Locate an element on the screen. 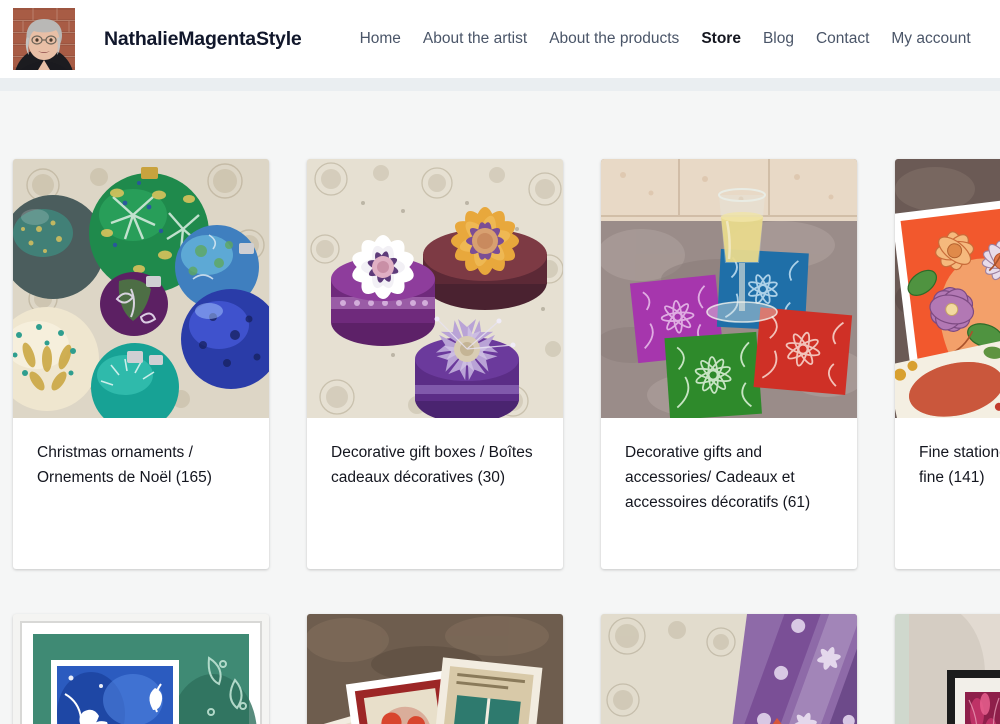 This screenshot has height=724, width=1000. category-image-batik-bird-print is located at coordinates (141, 669).